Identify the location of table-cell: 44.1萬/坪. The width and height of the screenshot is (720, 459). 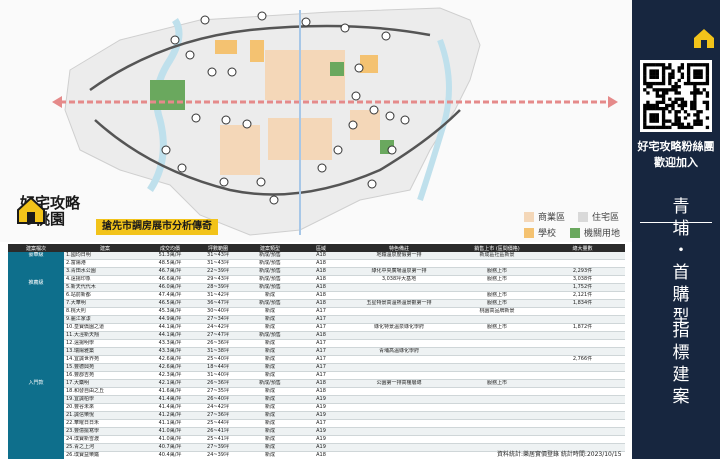
(170, 335).